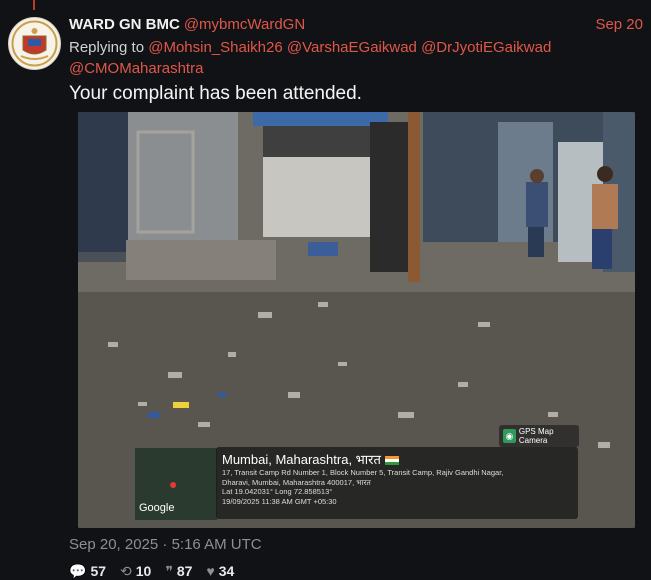 Image resolution: width=651 pixels, height=580 pixels. I want to click on tweet-timestamp: Sep 20, 2025 · 5:16 AM UTC, so click(165, 544).